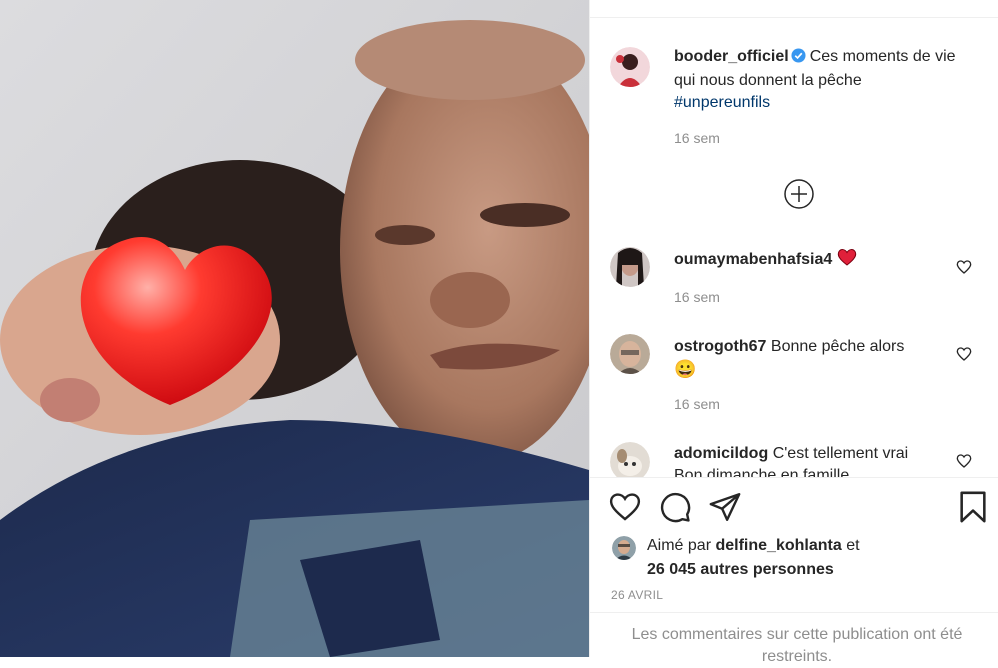 Image resolution: width=998 pixels, height=668 pixels. I want to click on comment-username: adomicildog, so click(721, 453).